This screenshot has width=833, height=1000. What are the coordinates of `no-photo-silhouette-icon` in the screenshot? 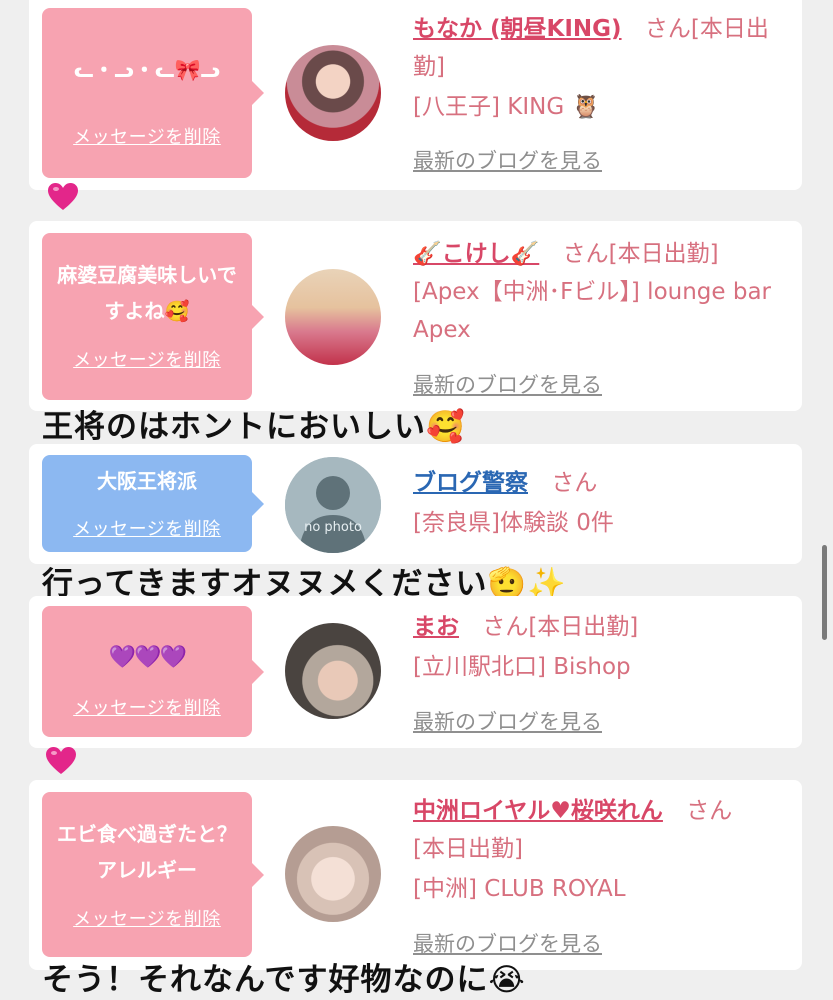 It's located at (333, 505).